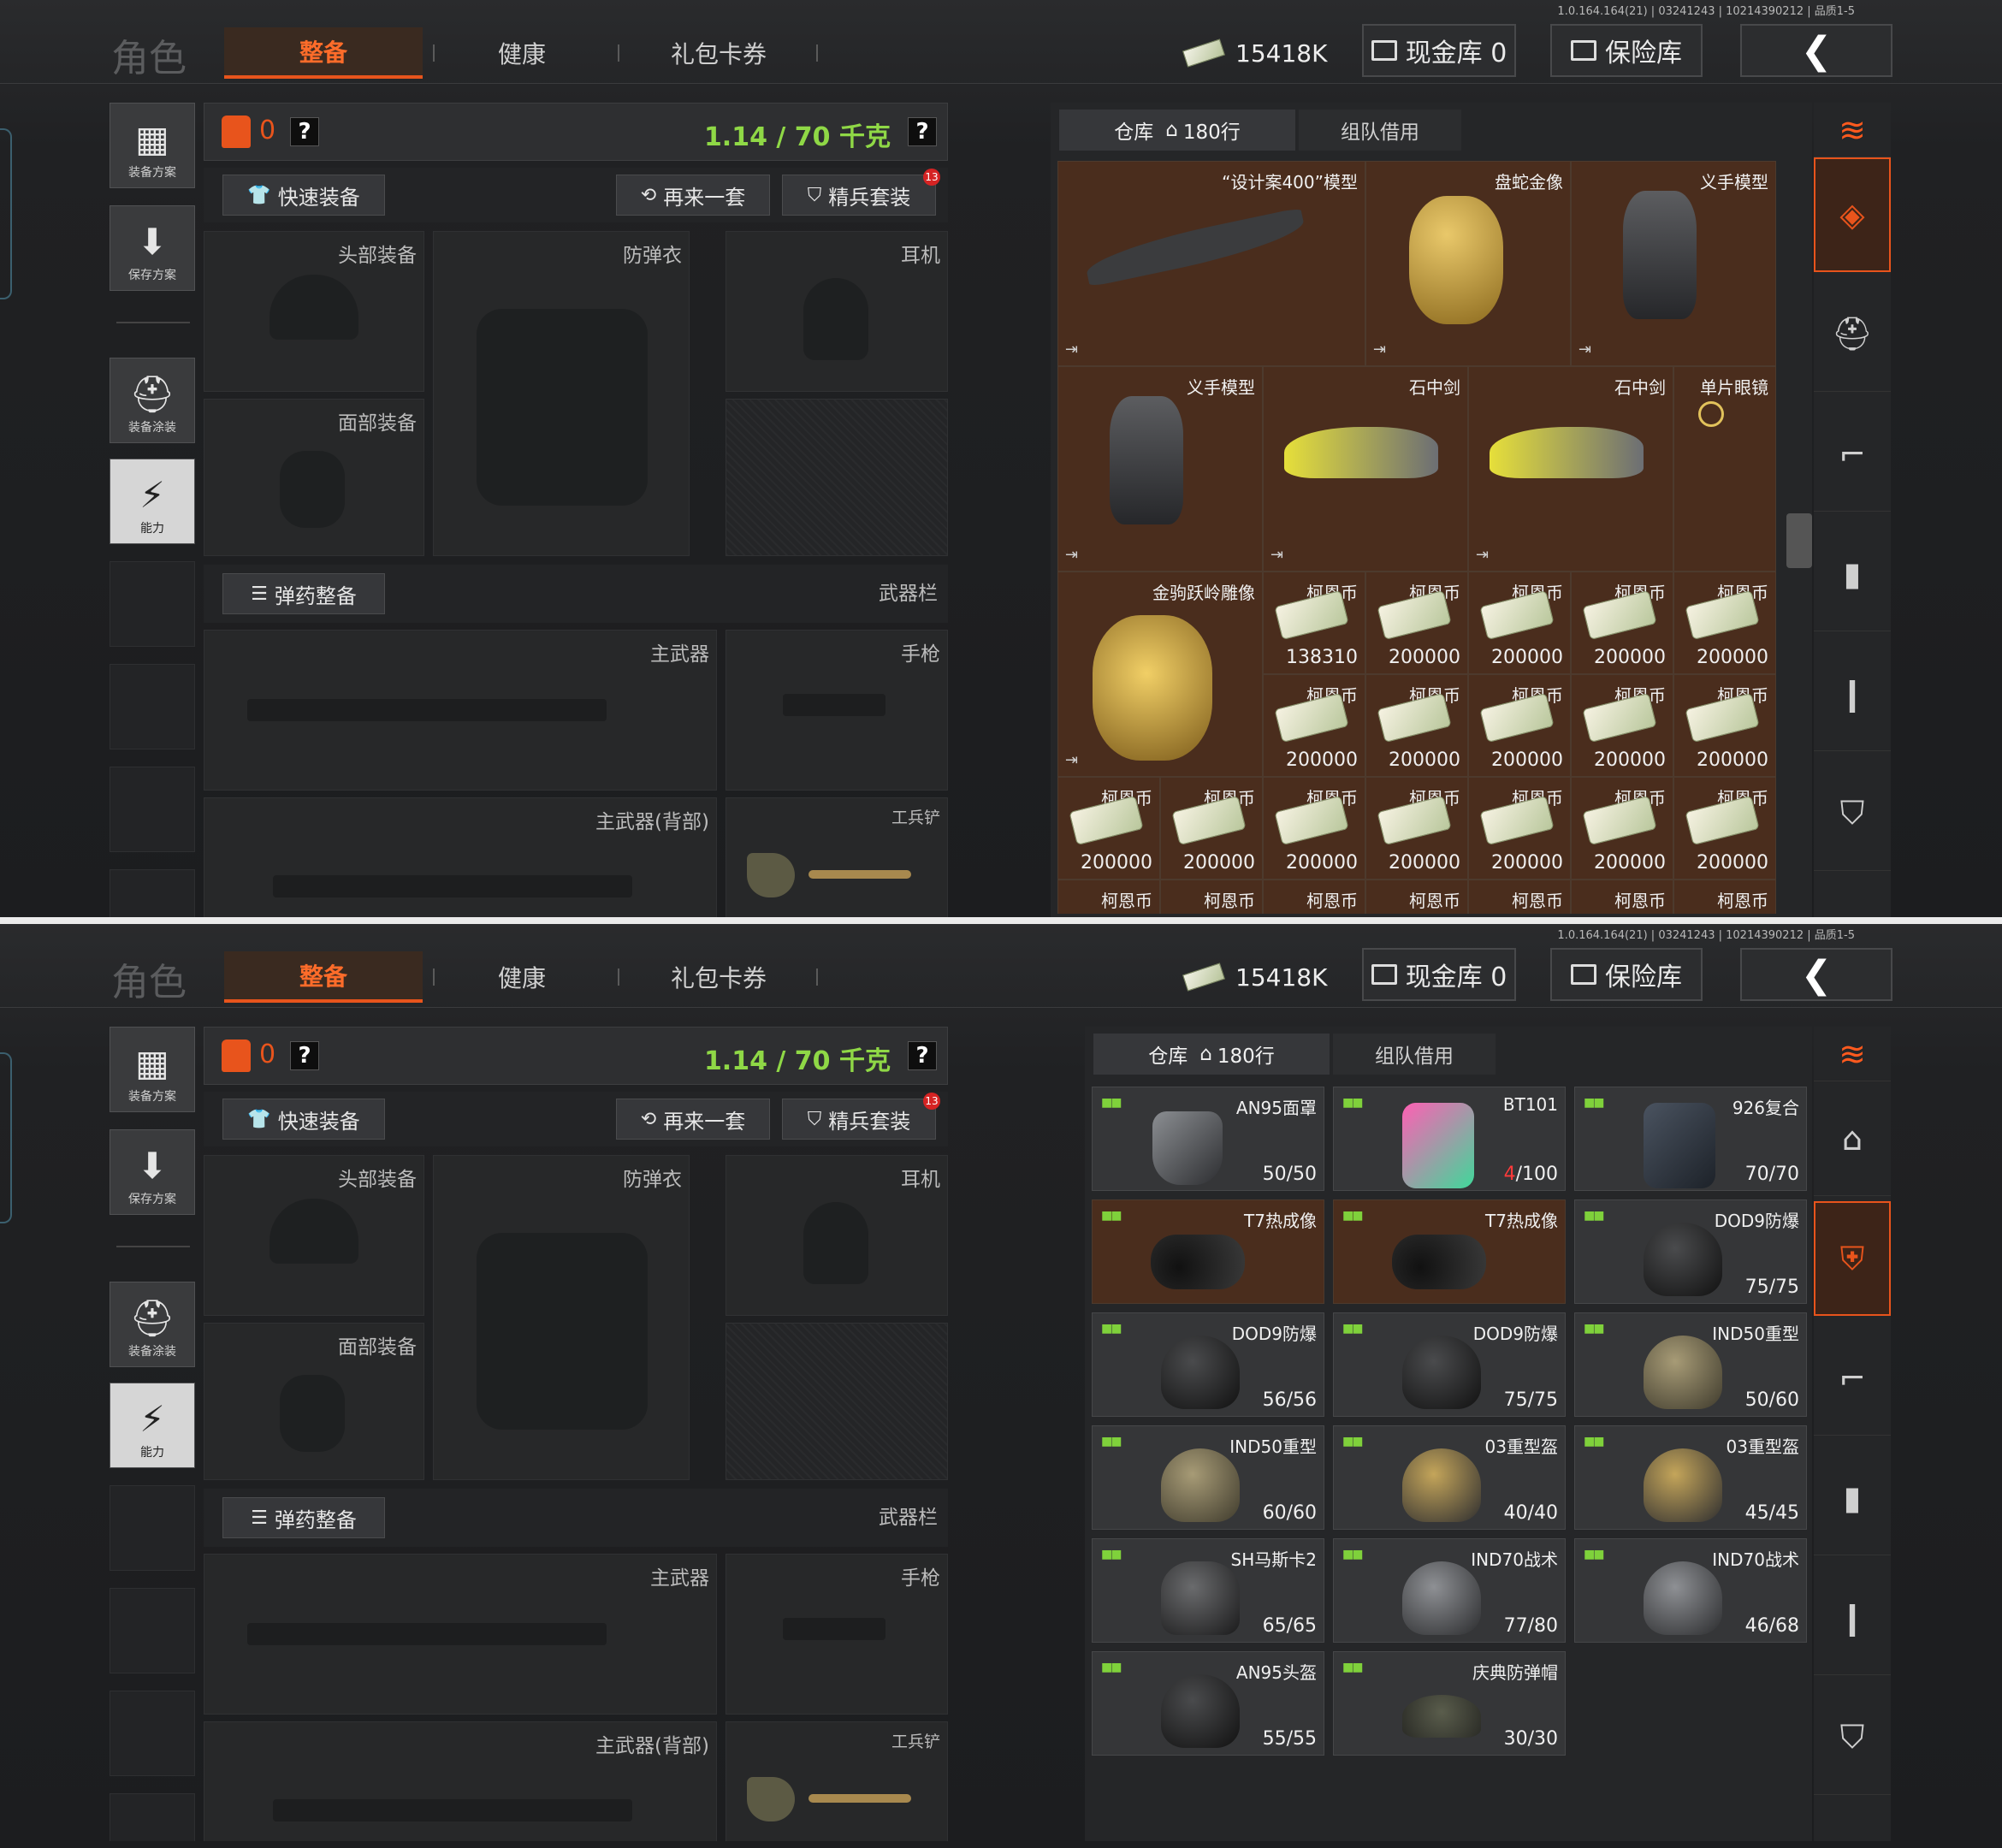  What do you see at coordinates (1852, 334) in the screenshot?
I see `sidebar-helmet-category-button: ⛑` at bounding box center [1852, 334].